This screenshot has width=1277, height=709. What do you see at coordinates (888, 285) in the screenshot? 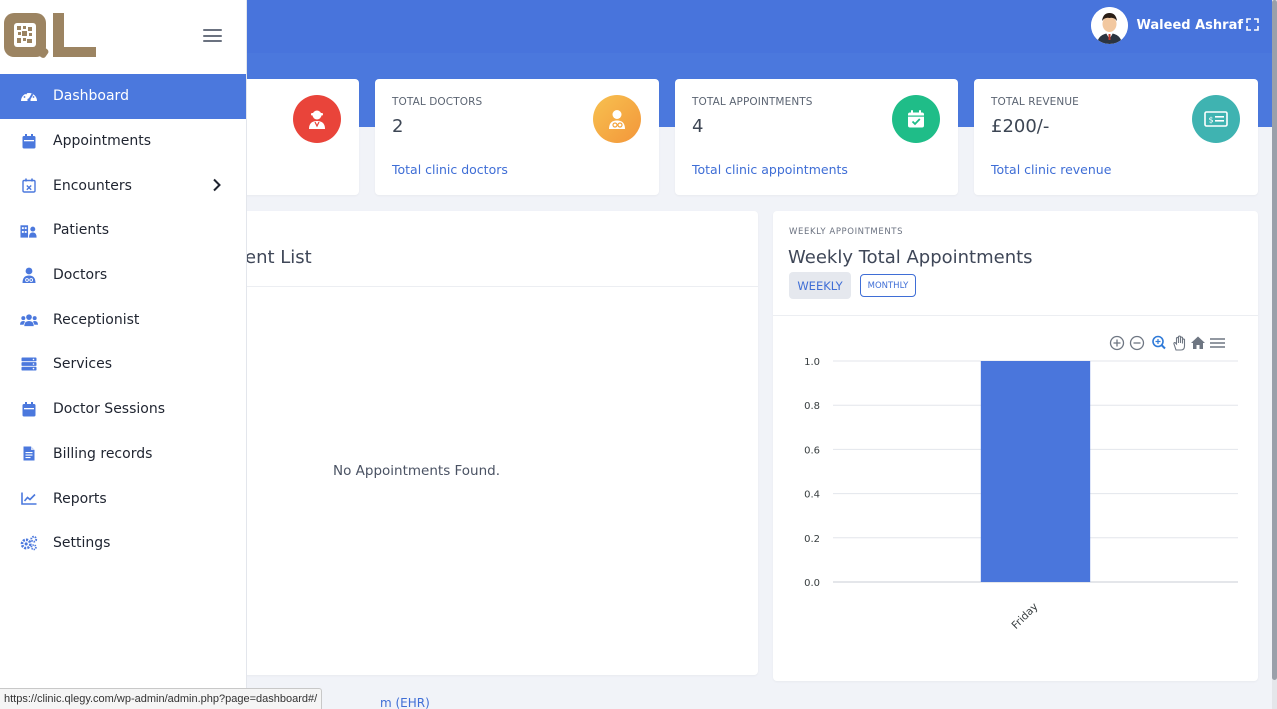
I see `monthly-tab-button: MONTHLY` at bounding box center [888, 285].